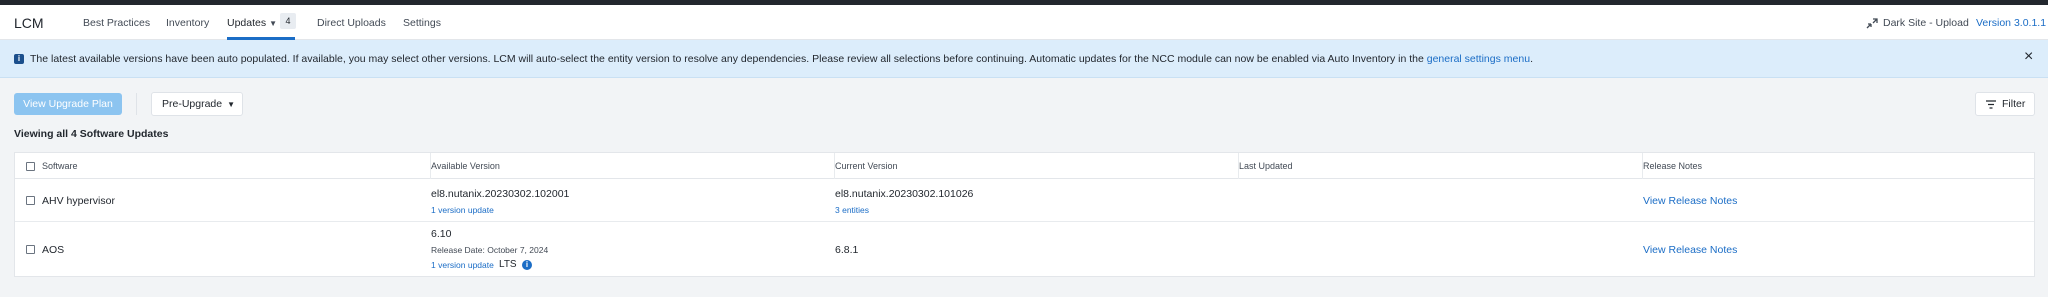 The width and height of the screenshot is (2048, 297). Describe the element at coordinates (116, 23) in the screenshot. I see `tab-best-practices: Best Practices` at that location.